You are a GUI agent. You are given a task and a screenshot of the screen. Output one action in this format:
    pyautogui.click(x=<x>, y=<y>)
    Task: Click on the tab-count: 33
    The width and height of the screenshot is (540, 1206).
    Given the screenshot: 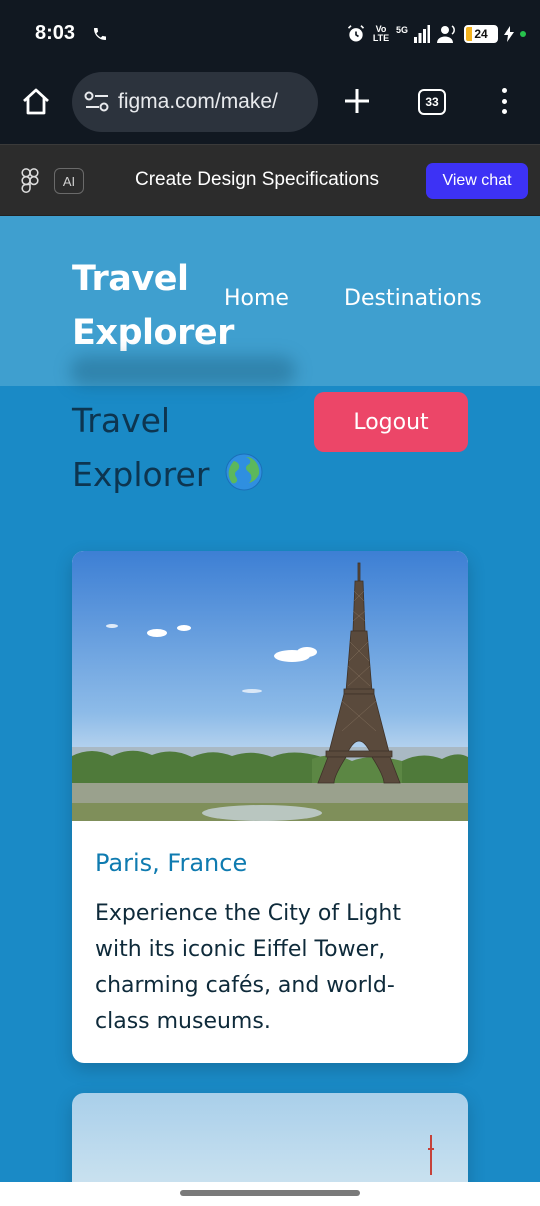 What is the action you would take?
    pyautogui.click(x=432, y=102)
    